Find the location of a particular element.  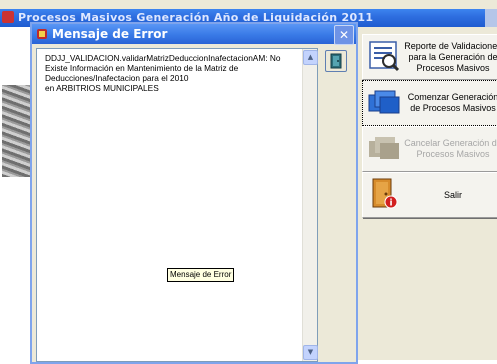

door-icon is located at coordinates (336, 61).